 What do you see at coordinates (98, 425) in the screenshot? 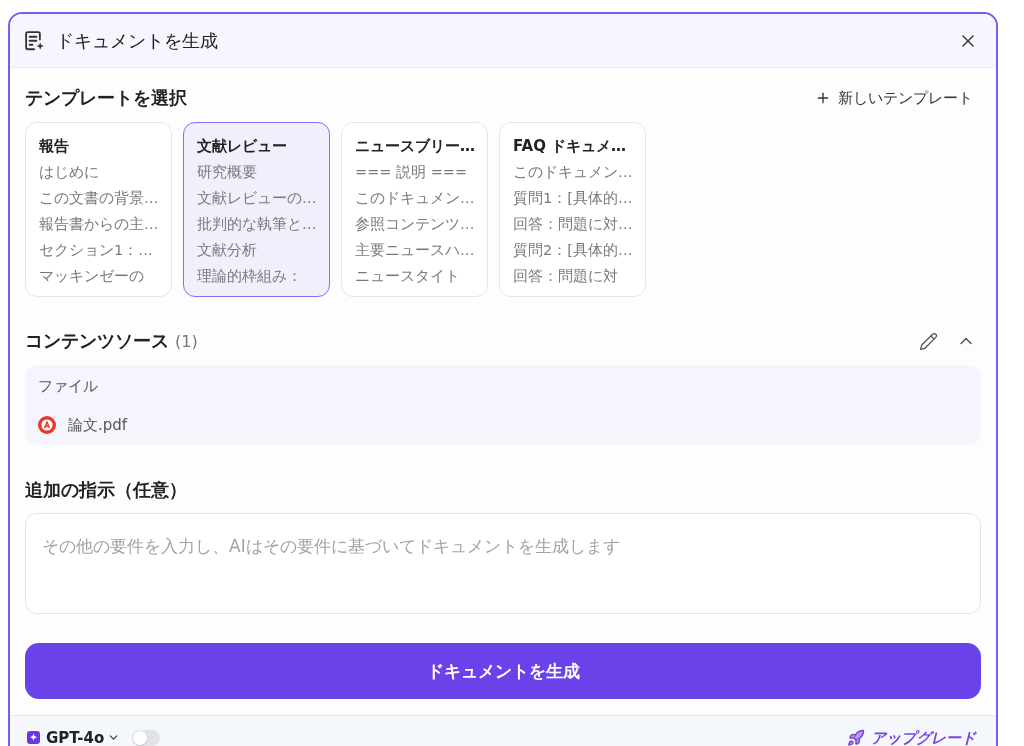
I see `file-name: 論文.pdf` at bounding box center [98, 425].